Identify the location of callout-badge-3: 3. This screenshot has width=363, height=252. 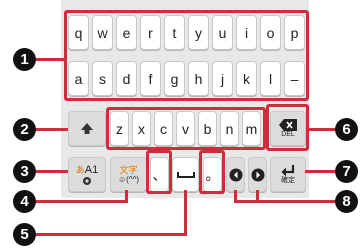
(24, 171).